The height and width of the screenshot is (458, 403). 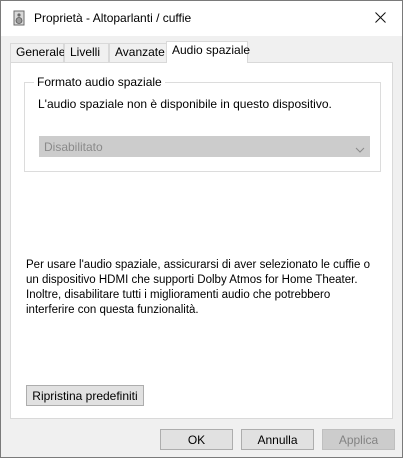 I want to click on ok-button: OK, so click(x=196, y=439).